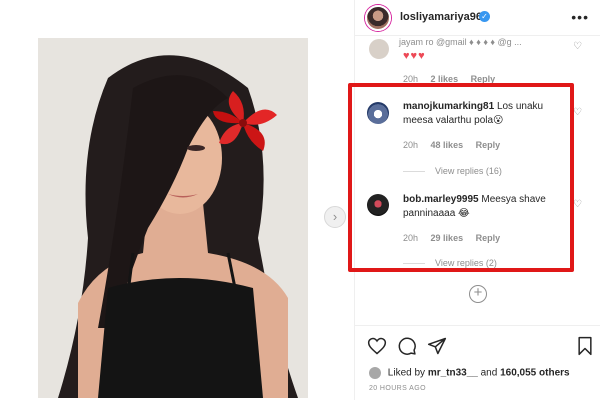 The image size is (600, 400). Describe the element at coordinates (478, 294) in the screenshot. I see `plus-circle-icon: +` at that location.